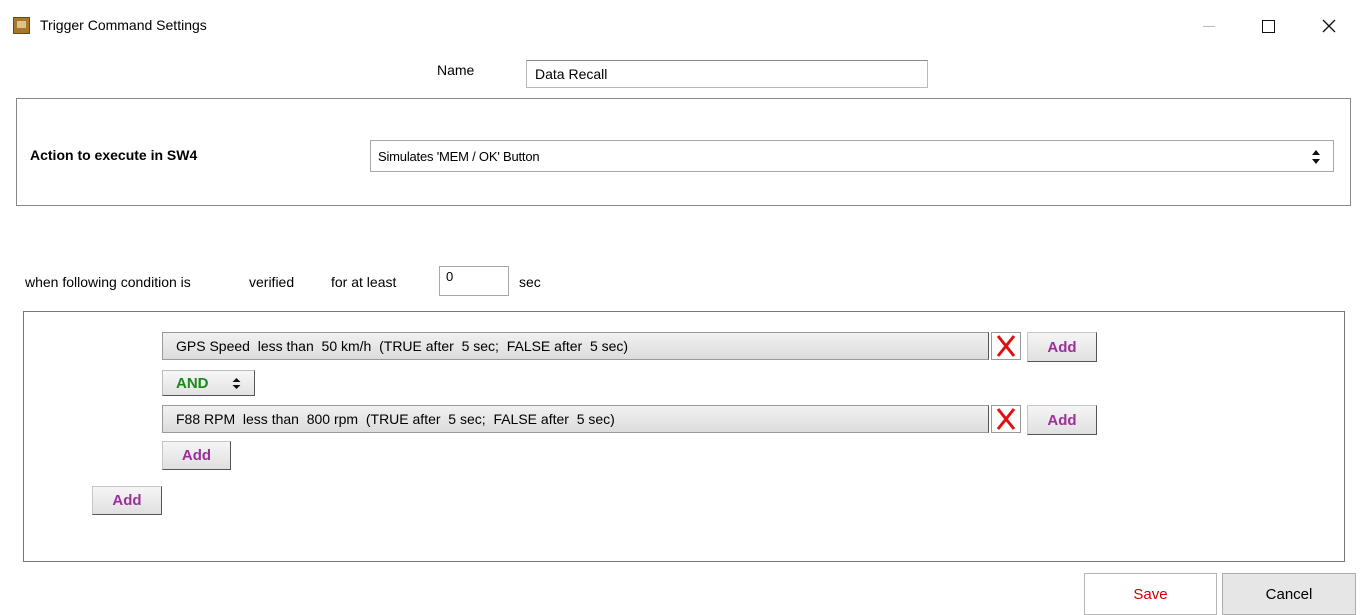  Describe the element at coordinates (192, 383) in the screenshot. I see `operator-value: AND` at that location.